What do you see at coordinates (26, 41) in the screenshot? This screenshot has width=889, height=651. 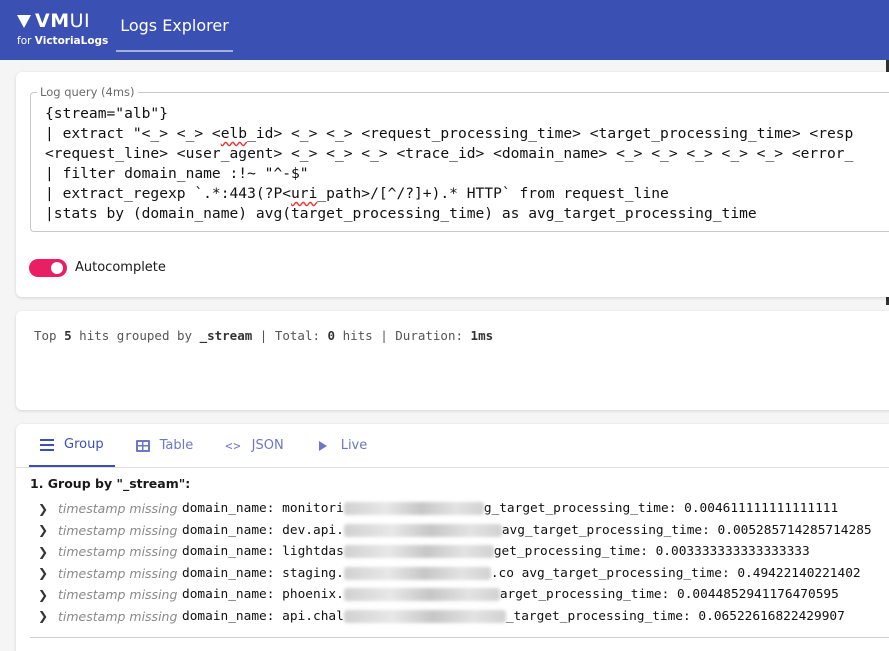 I see `logo-sub-prefix: for` at bounding box center [26, 41].